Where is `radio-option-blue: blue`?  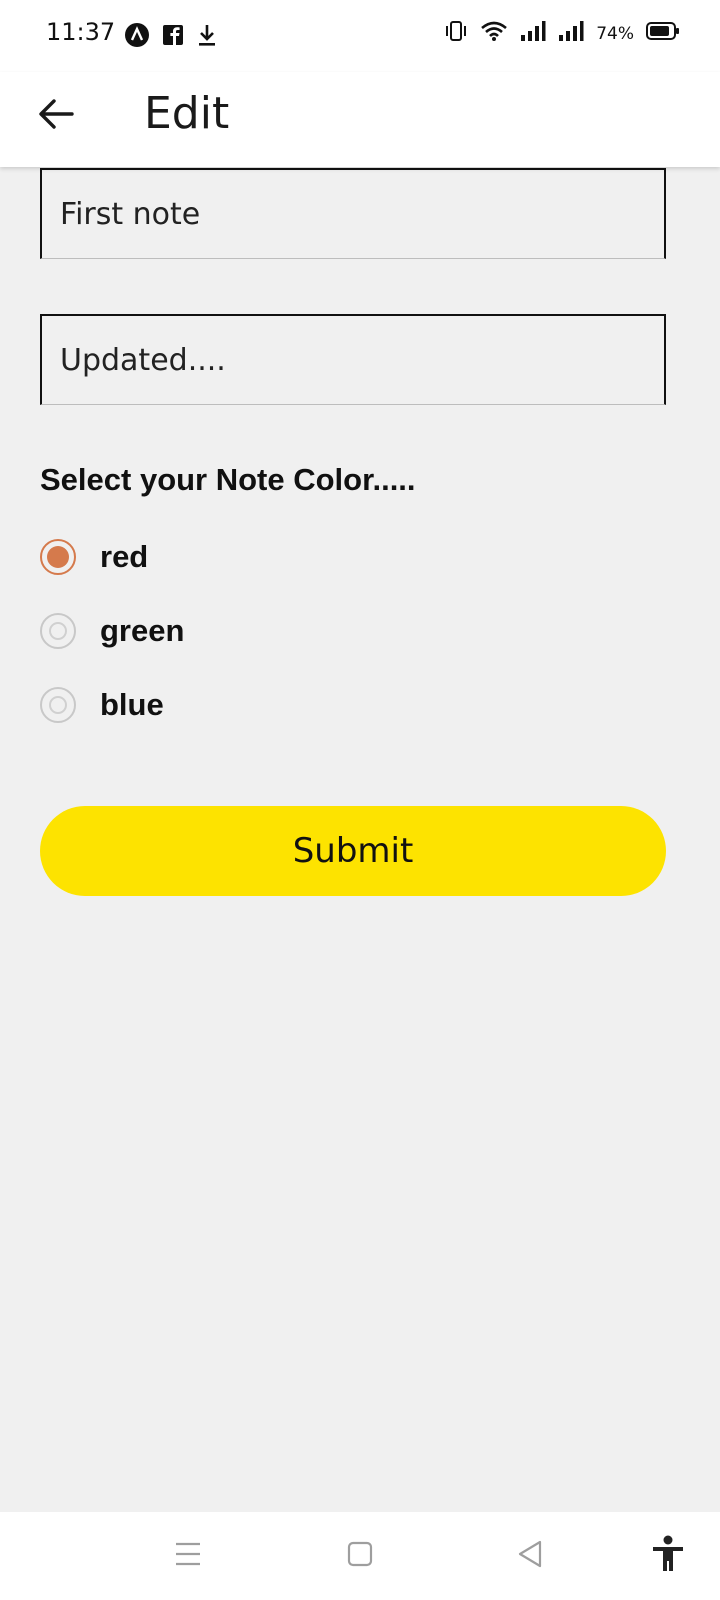
radio-option-blue: blue is located at coordinates (102, 705).